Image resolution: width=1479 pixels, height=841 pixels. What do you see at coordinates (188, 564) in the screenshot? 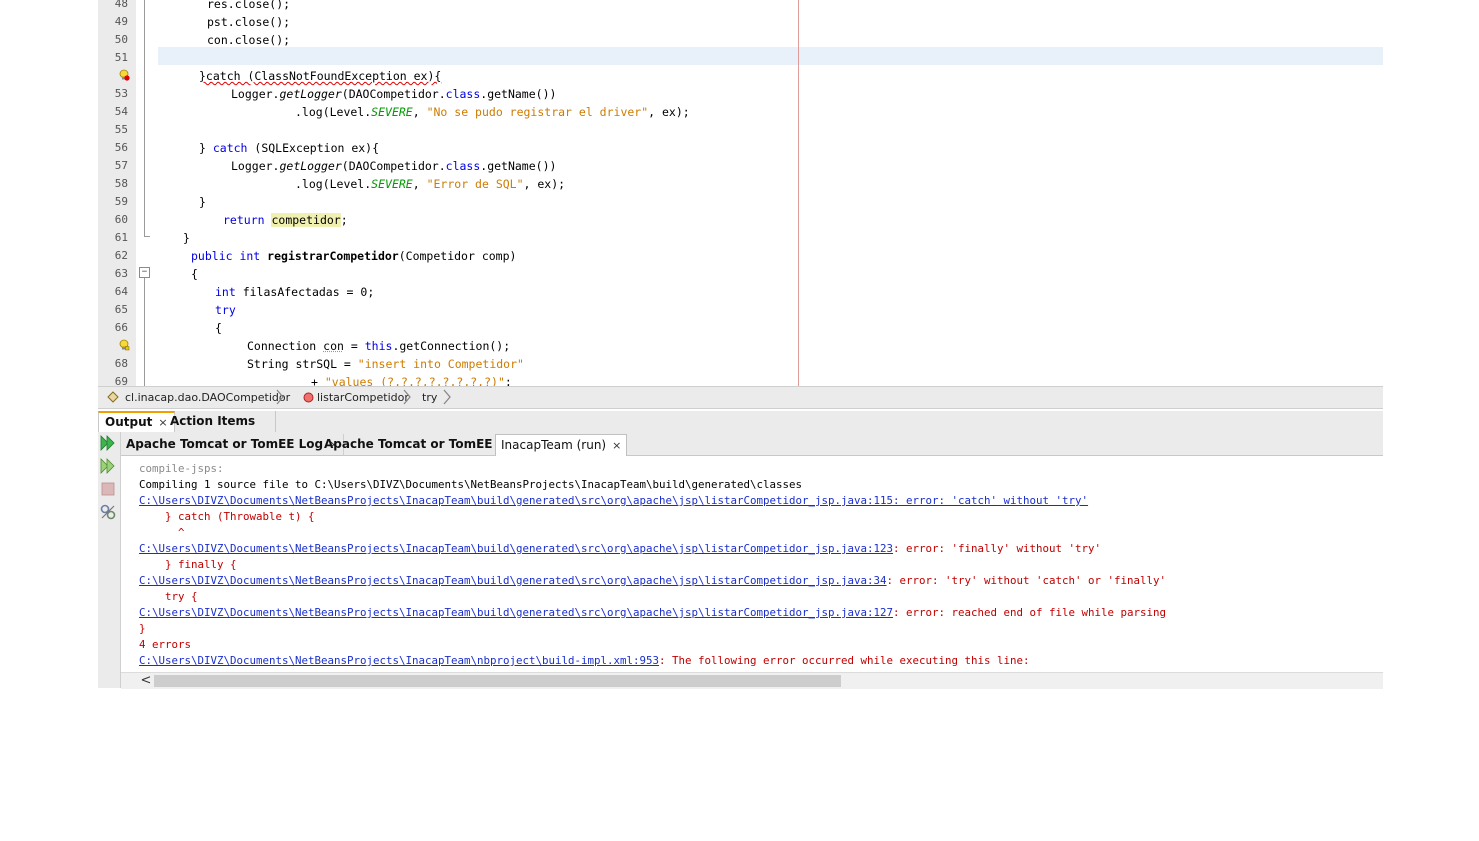
I see `console-line: } finally {` at bounding box center [188, 564].